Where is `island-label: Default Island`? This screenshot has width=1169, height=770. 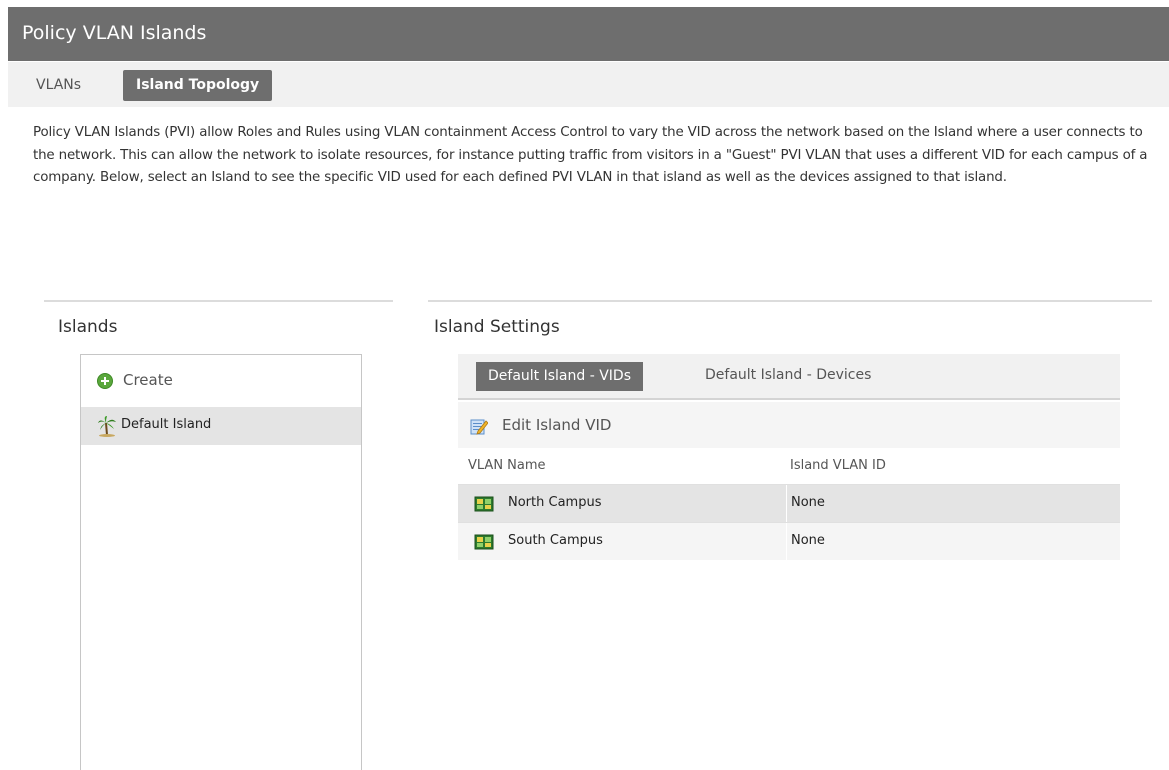 island-label: Default Island is located at coordinates (166, 424).